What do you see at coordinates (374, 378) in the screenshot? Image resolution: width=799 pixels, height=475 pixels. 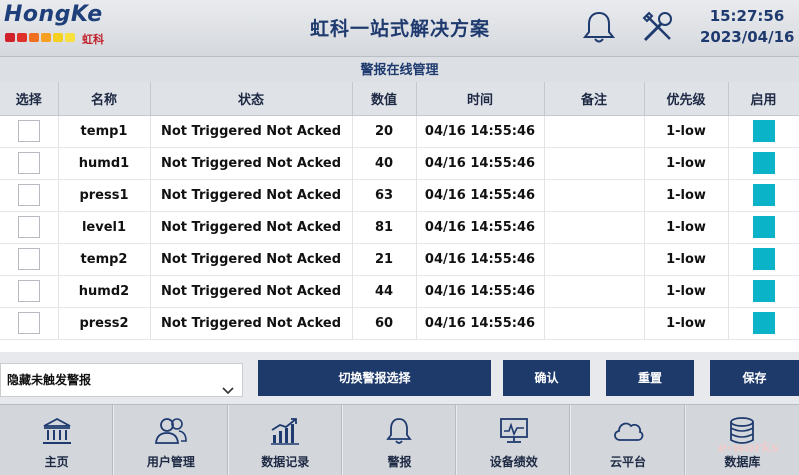 I see `toggle-alarm-selection-button: 切换警报选择` at bounding box center [374, 378].